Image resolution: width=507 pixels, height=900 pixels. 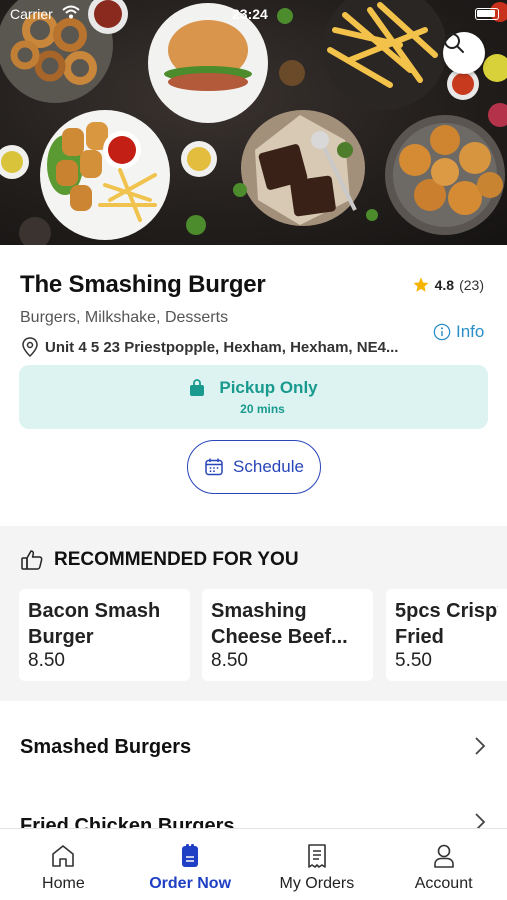 I want to click on pickup-banner: Pickup Only 20 mins, so click(x=253, y=397).